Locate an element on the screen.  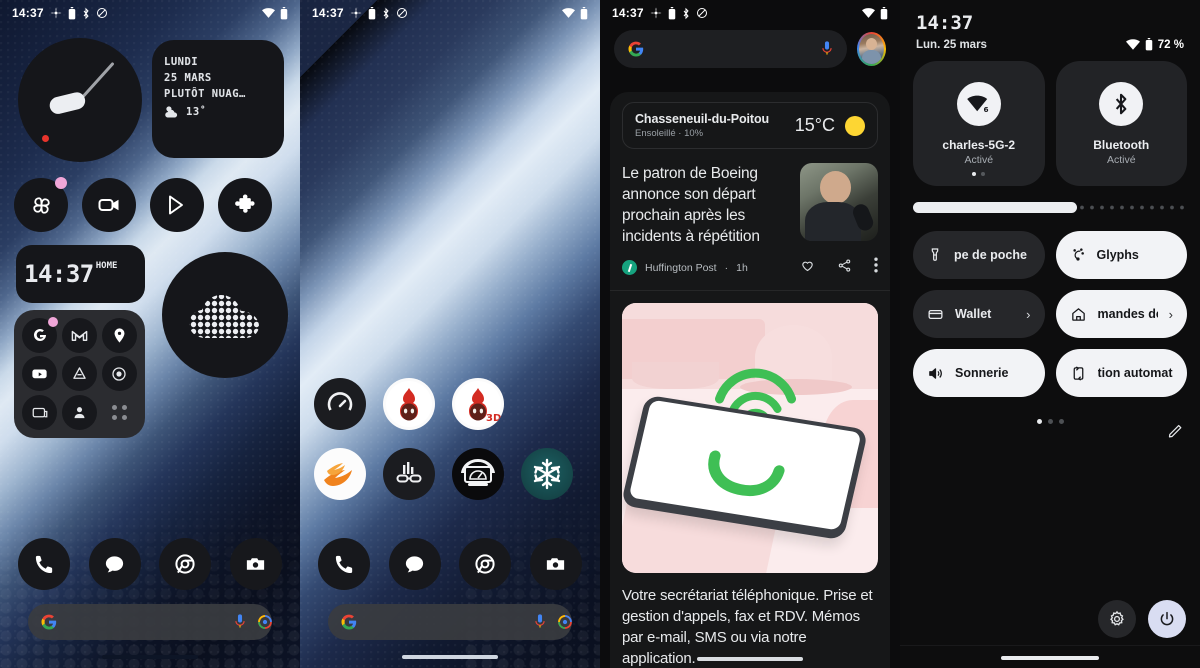
qs-page-indicator is located at coordinates (1050, 421).